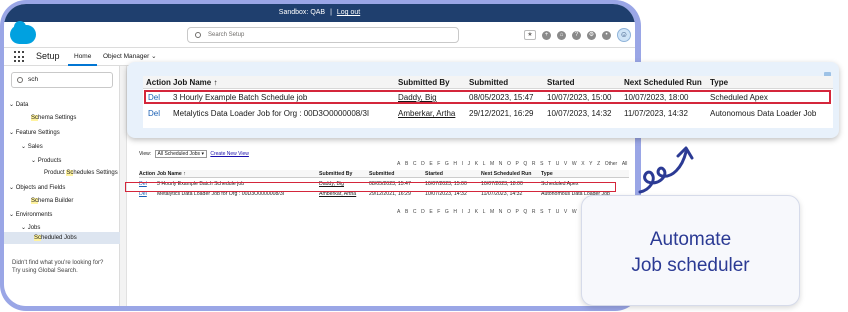  Describe the element at coordinates (53, 118) in the screenshot. I see `sidebar-item-schema-settings: Schema Settings` at that location.